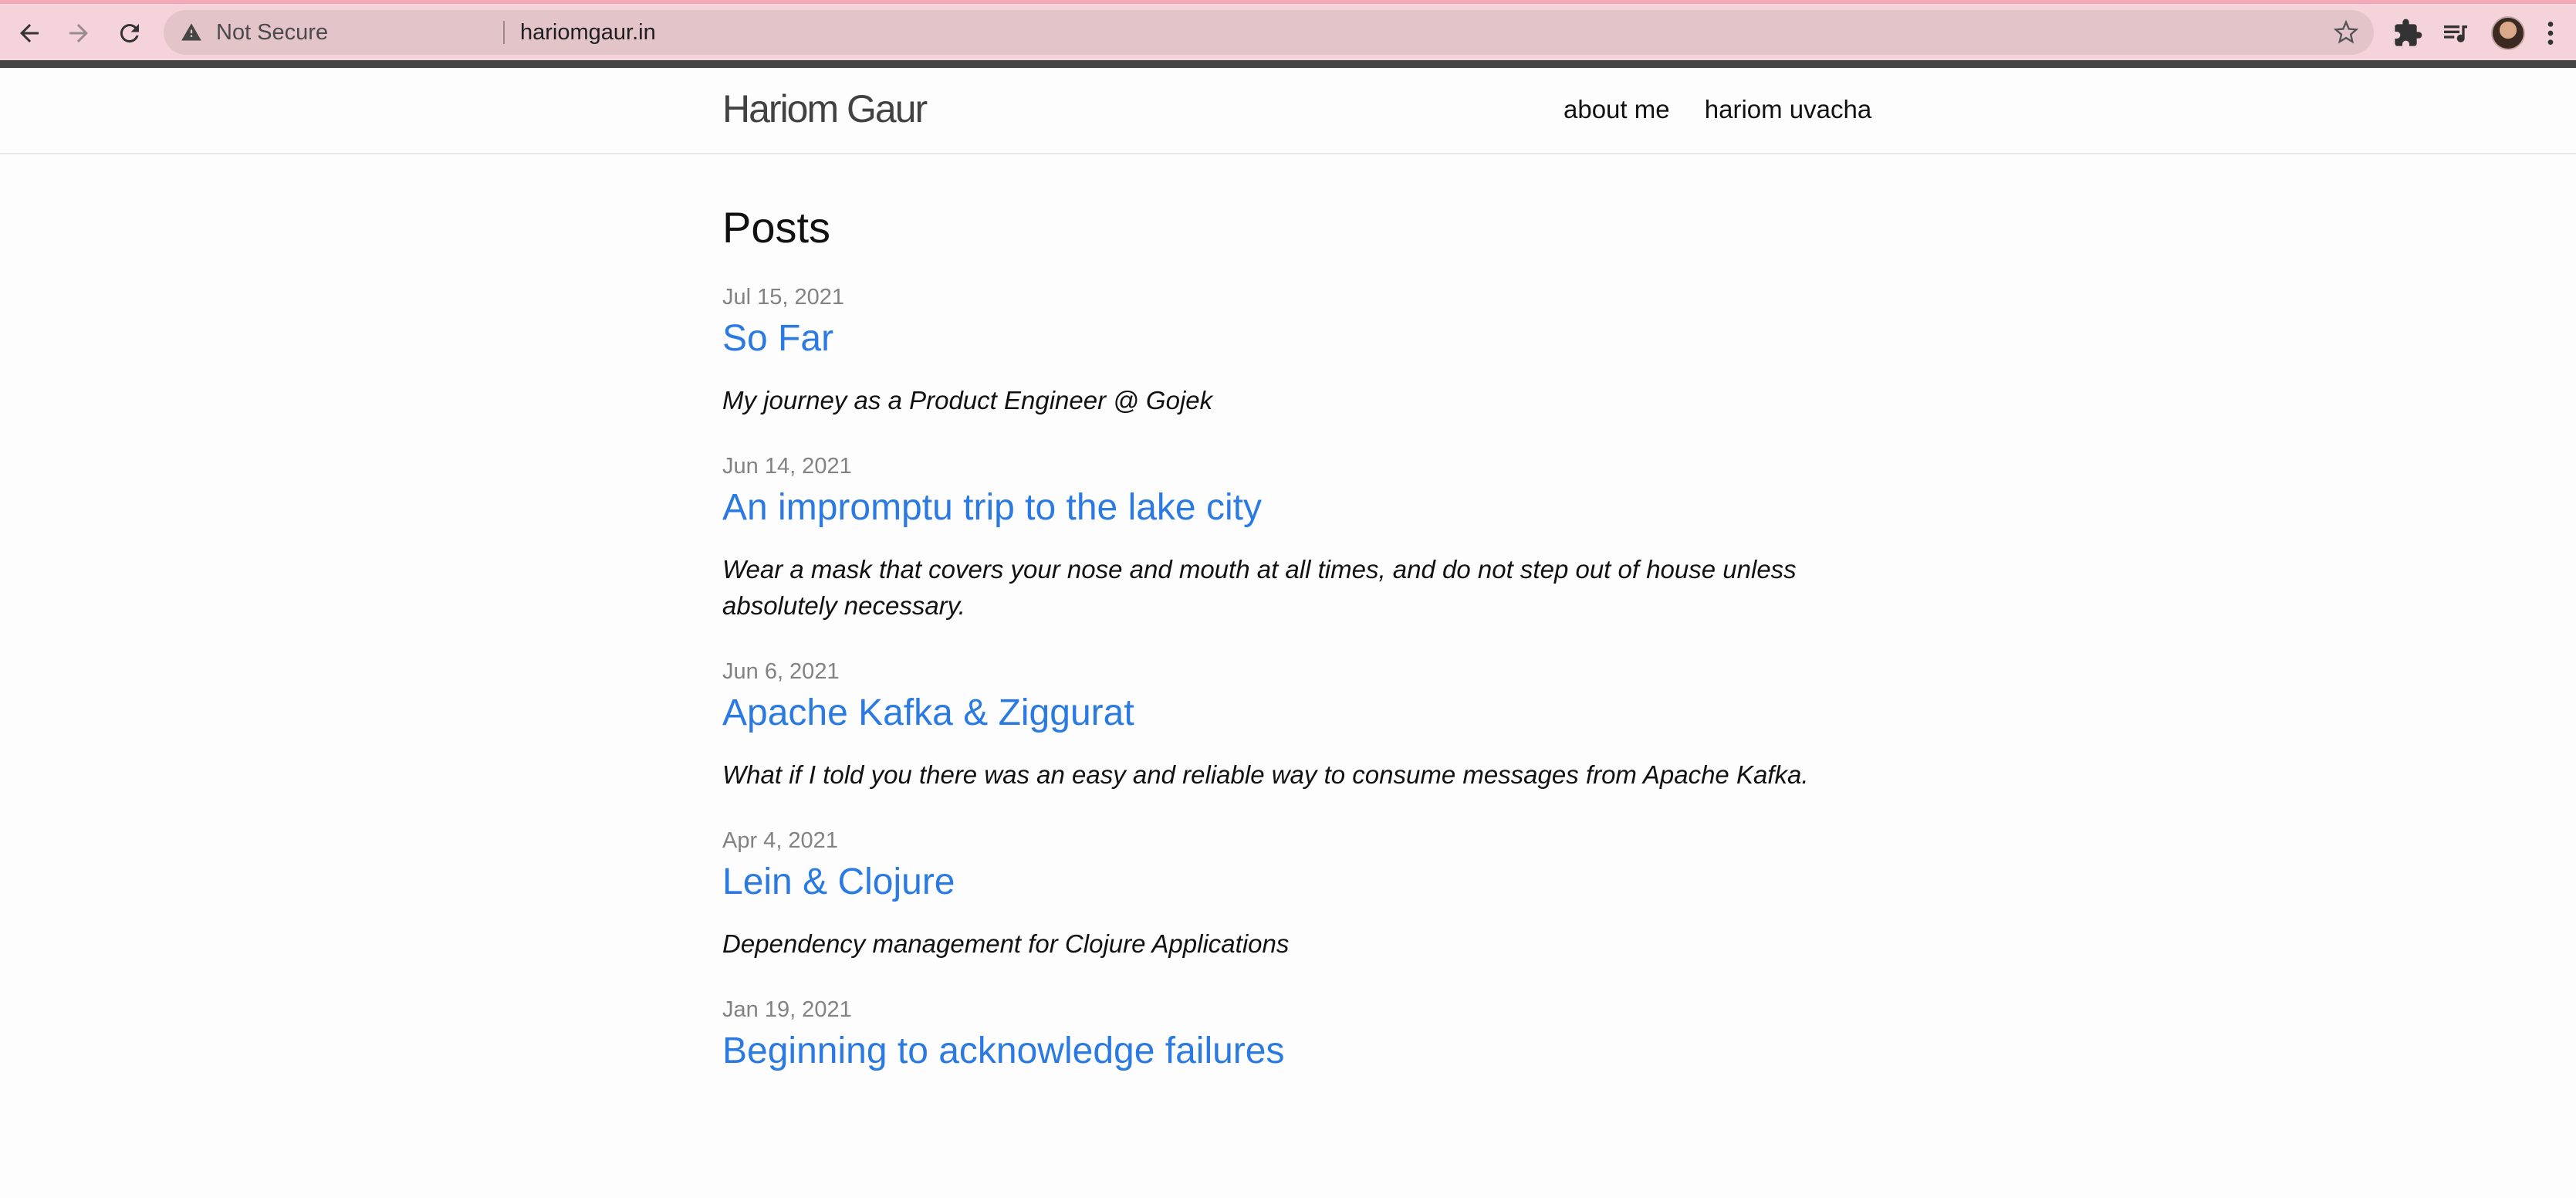 The image size is (2576, 1198). What do you see at coordinates (1293, 1051) in the screenshot?
I see `post-title-link: Beginning to acknowledge failures` at bounding box center [1293, 1051].